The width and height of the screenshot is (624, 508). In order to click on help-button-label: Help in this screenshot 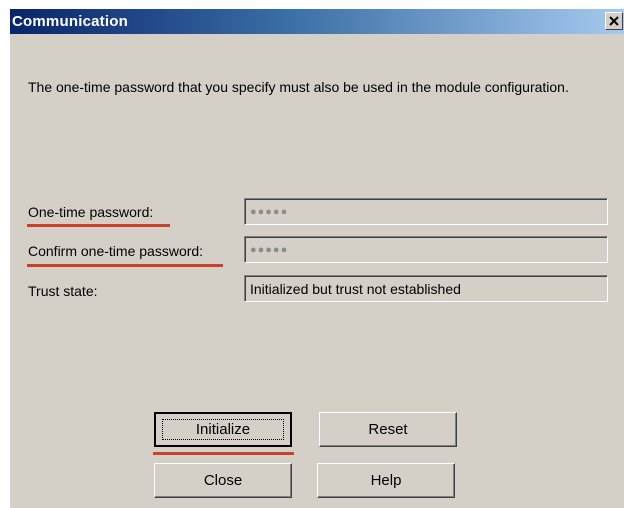, I will do `click(386, 480)`.